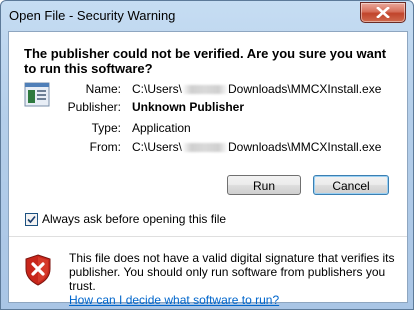 This screenshot has height=310, width=414. Describe the element at coordinates (105, 147) in the screenshot. I see `from-label: From:` at that location.